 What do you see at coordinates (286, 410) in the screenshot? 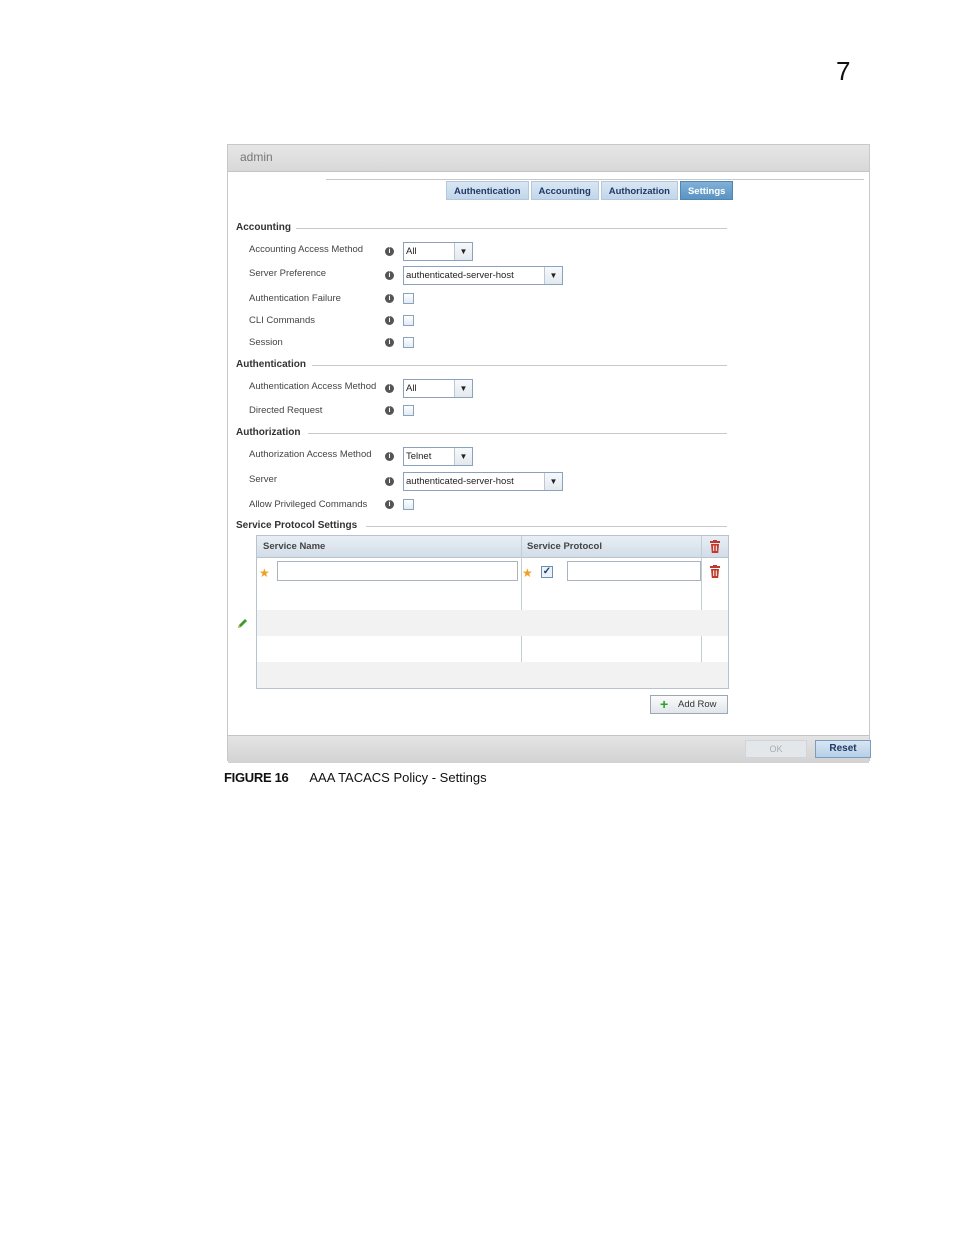
I see `directed-request-label: Directed Request` at bounding box center [286, 410].